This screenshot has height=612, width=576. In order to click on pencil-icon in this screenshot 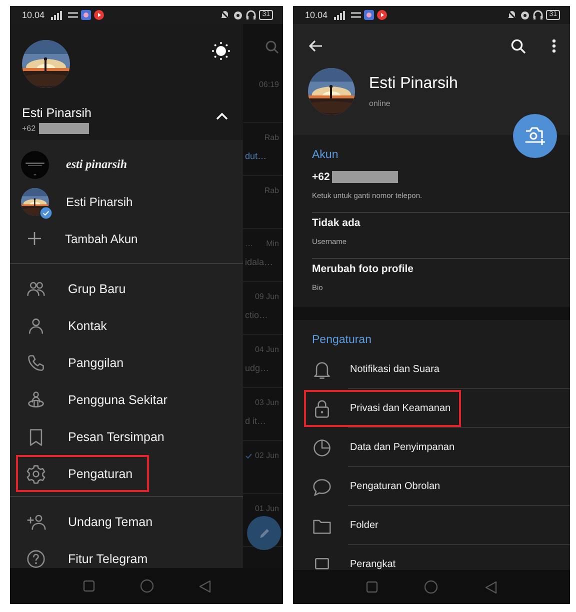, I will do `click(264, 533)`.